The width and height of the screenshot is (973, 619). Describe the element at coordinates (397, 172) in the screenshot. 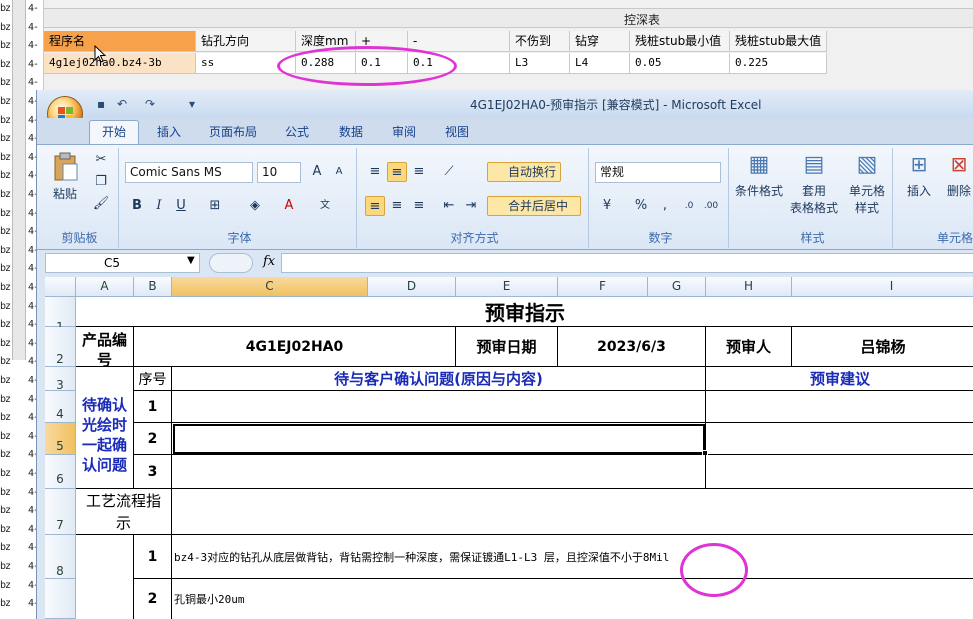

I see `align-middle-icon: ≡` at that location.